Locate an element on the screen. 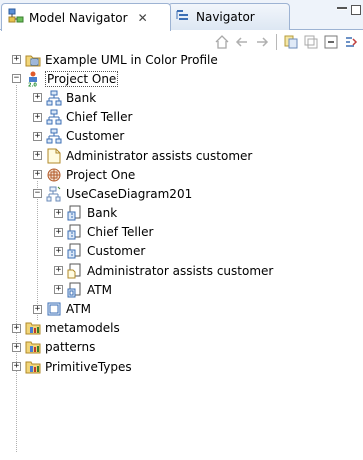  back-arrow-icon is located at coordinates (242, 42).